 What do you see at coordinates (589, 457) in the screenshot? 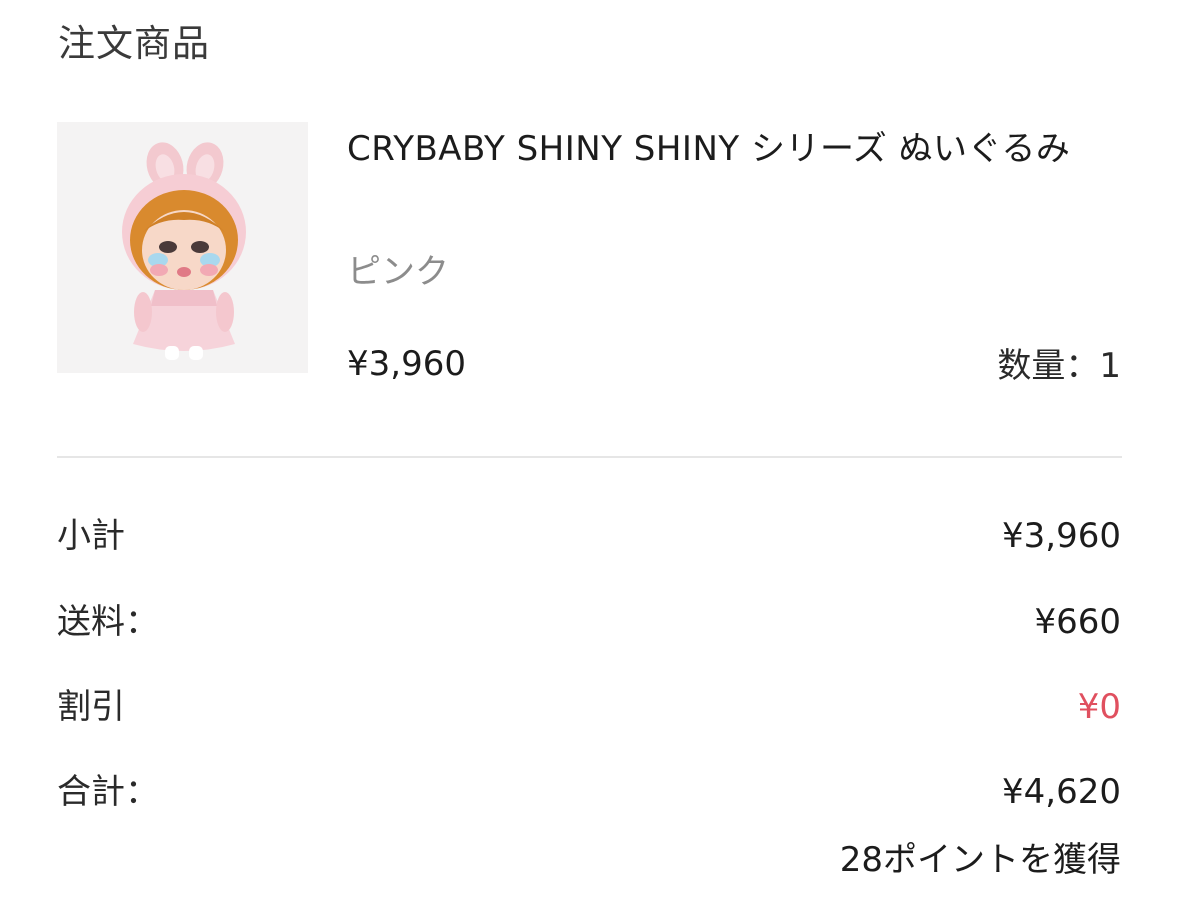
I see `section-divider` at bounding box center [589, 457].